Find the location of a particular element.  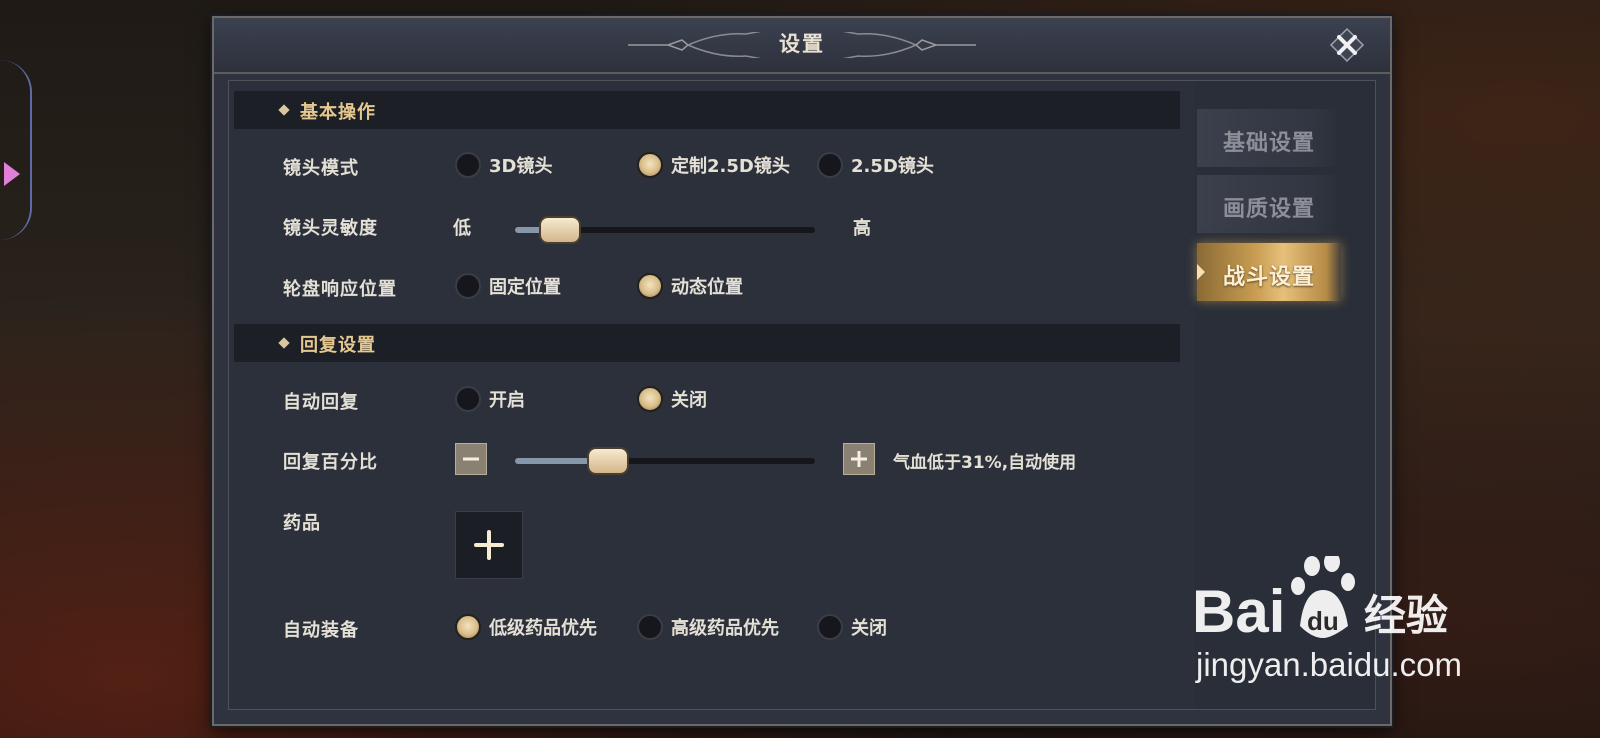

title-ornament-right-icon is located at coordinates (906, 45).